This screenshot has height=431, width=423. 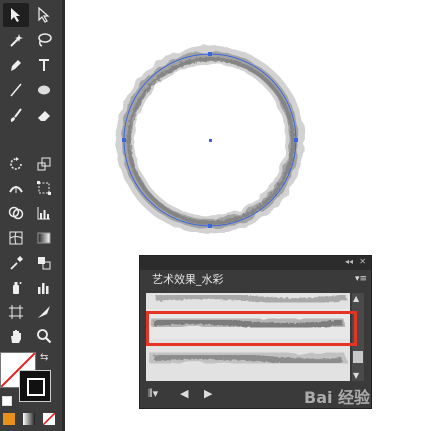 What do you see at coordinates (362, 261) in the screenshot?
I see `close-panel-button: ✕` at bounding box center [362, 261].